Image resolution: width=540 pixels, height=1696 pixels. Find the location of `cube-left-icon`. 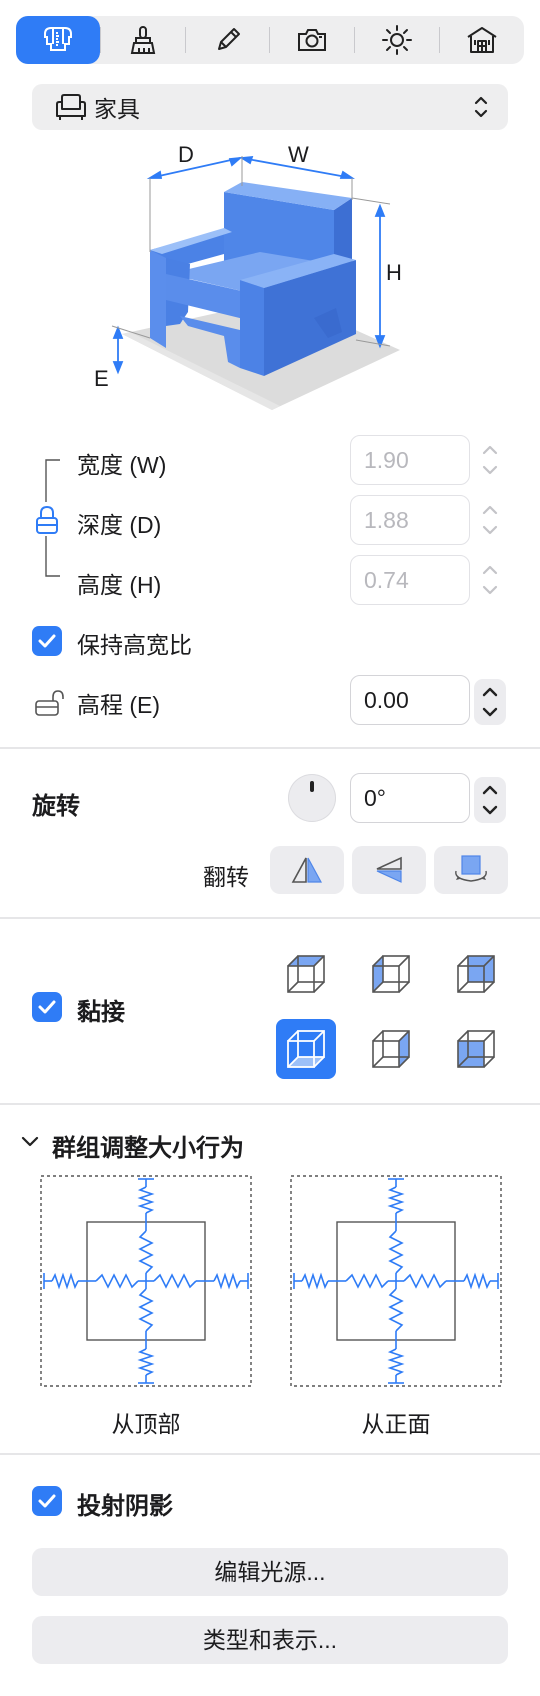

cube-left-icon is located at coordinates (391, 974).